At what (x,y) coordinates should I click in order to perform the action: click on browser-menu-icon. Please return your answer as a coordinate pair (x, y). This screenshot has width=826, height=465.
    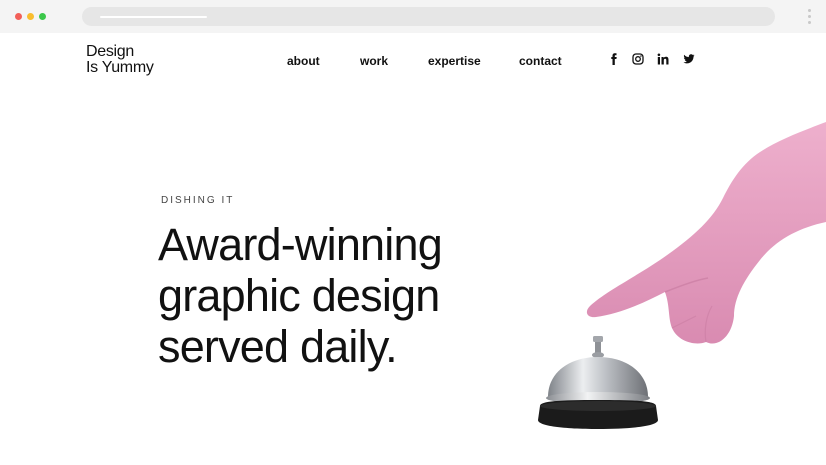
    Looking at the image, I should click on (809, 17).